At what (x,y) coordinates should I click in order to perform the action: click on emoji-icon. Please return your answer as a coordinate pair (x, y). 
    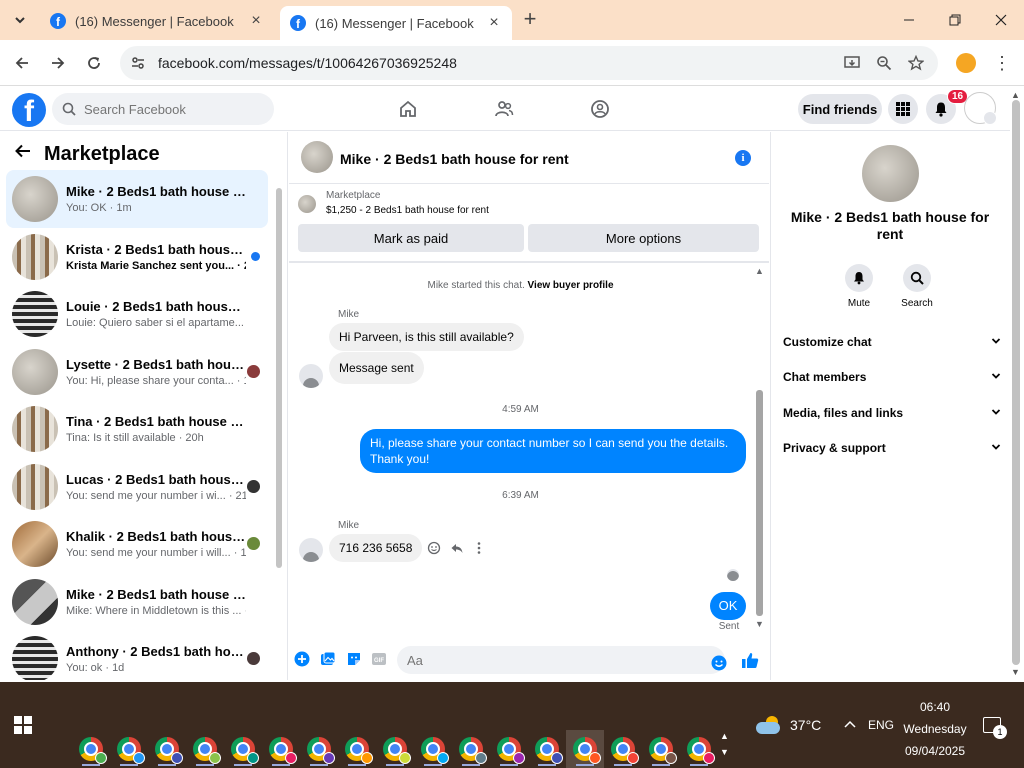
    Looking at the image, I should click on (719, 663).